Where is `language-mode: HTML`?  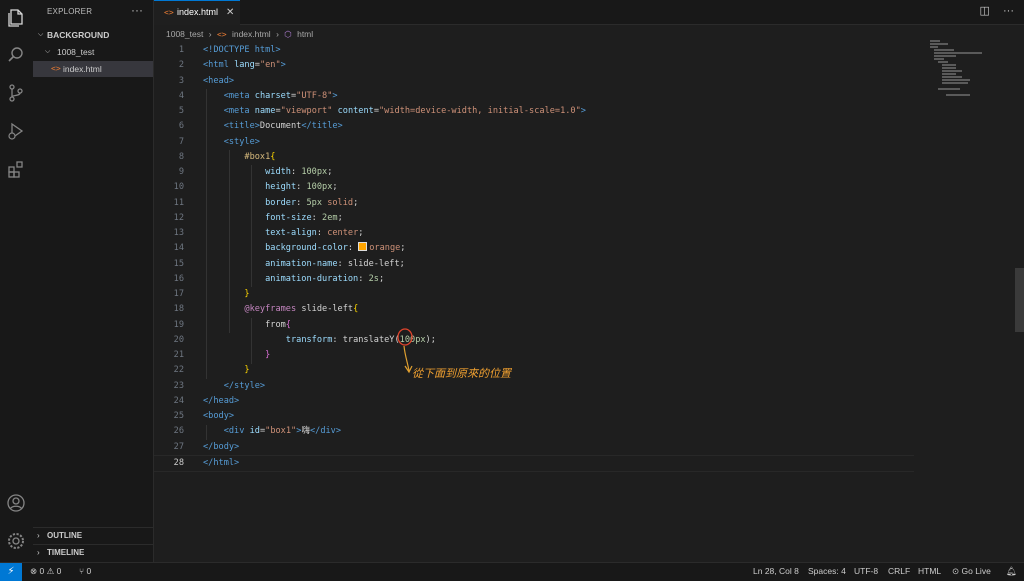 language-mode: HTML is located at coordinates (929, 571).